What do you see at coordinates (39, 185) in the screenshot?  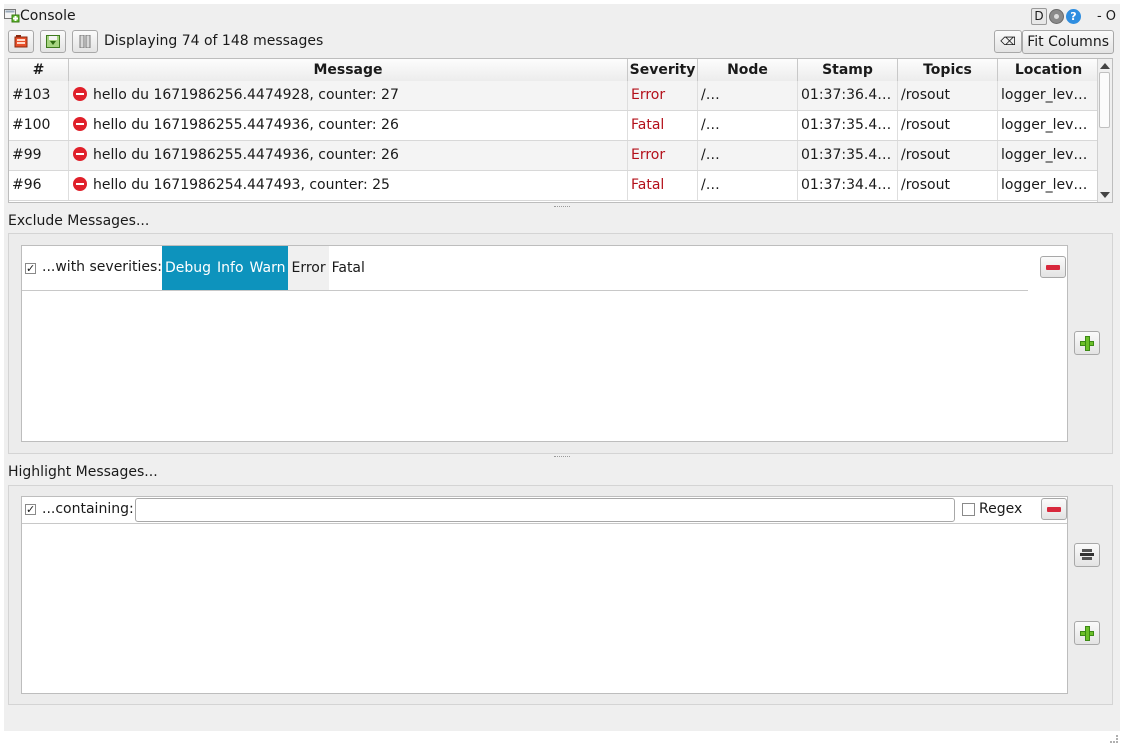 I see `row-number: #96` at bounding box center [39, 185].